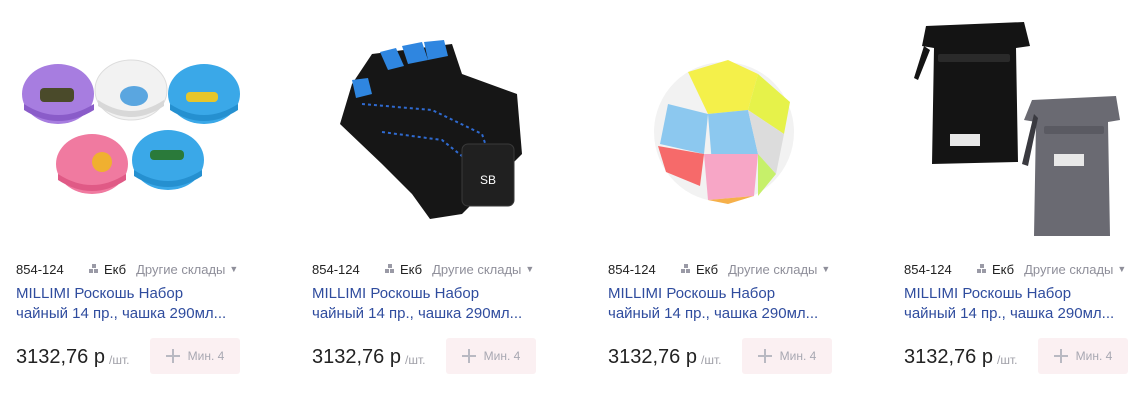  What do you see at coordinates (1017, 129) in the screenshot?
I see `backpacks-image` at bounding box center [1017, 129].